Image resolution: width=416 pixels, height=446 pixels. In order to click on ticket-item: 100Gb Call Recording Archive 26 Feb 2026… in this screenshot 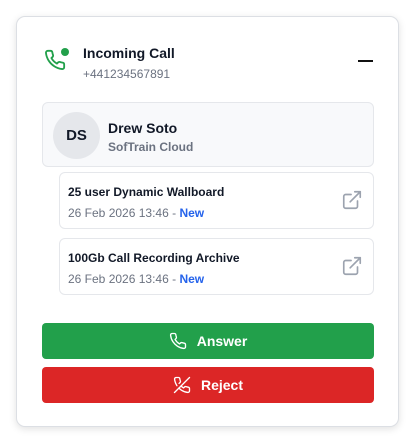, I will do `click(216, 266)`.